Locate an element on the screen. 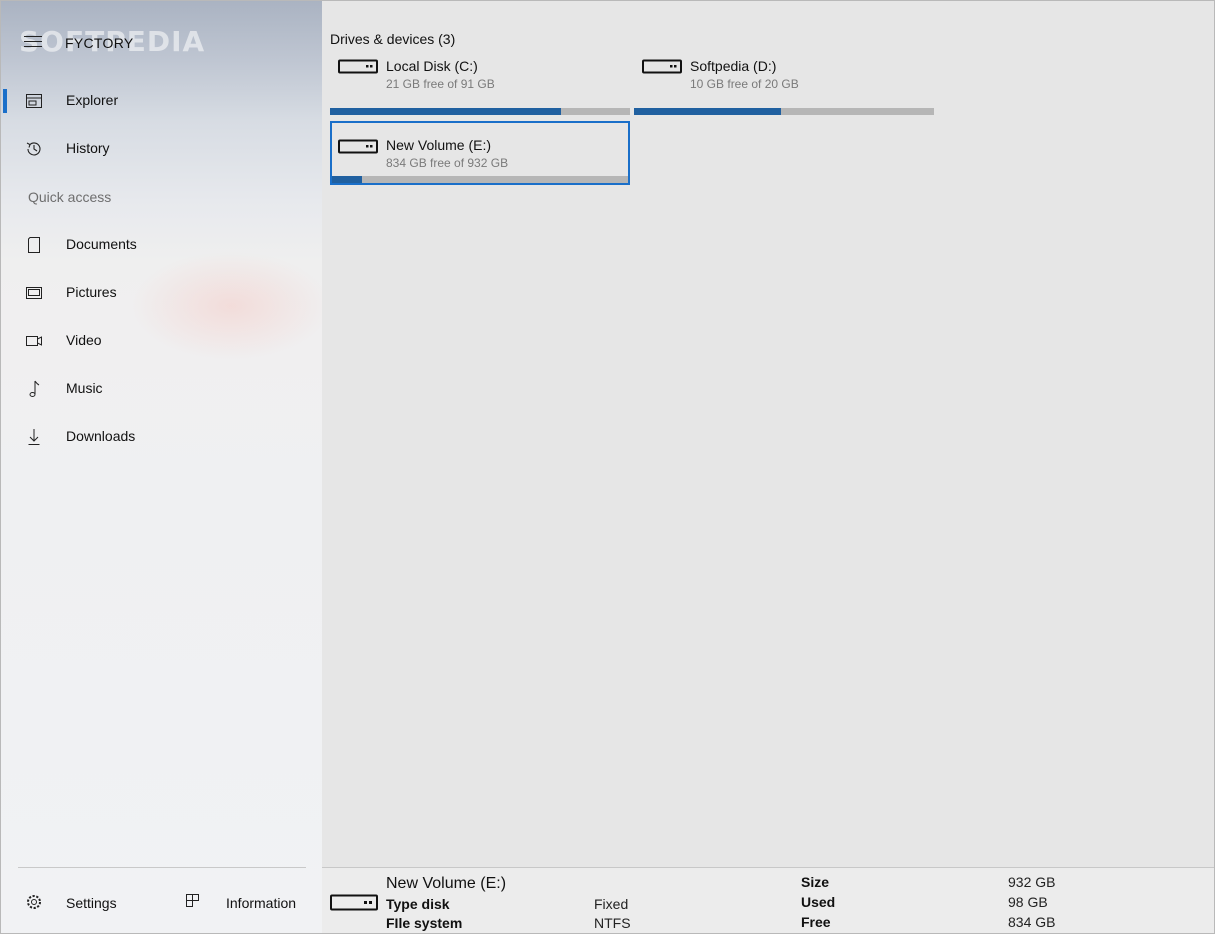 This screenshot has height=934, width=1215. sidebar-item-video: Video is located at coordinates (161, 341).